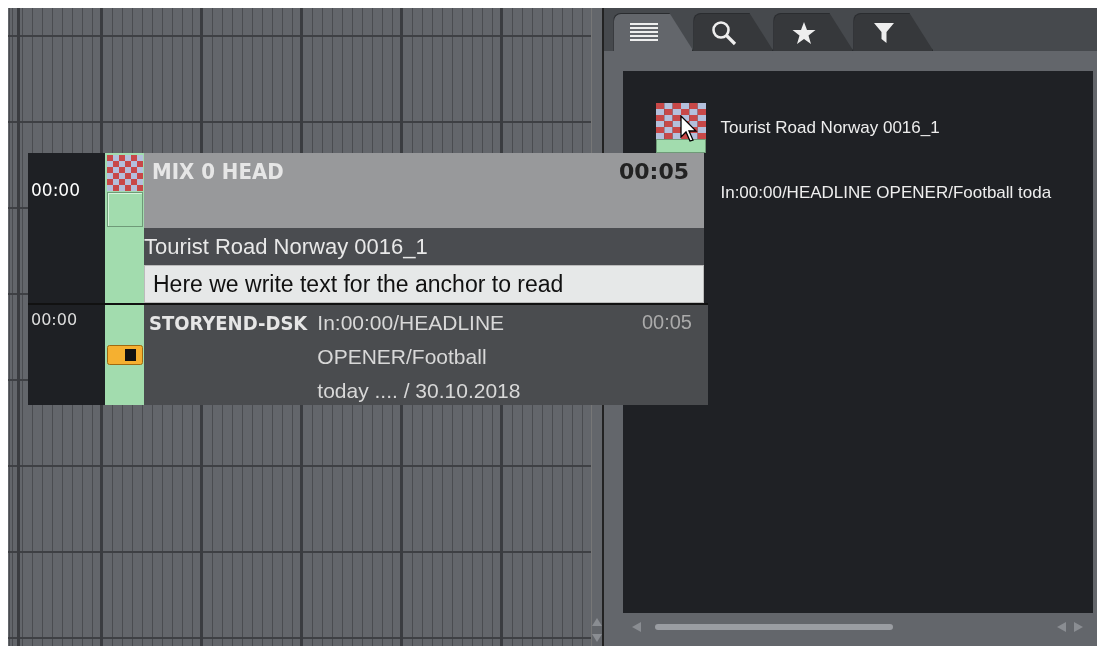  Describe the element at coordinates (644, 32) in the screenshot. I see `list-icon` at that location.